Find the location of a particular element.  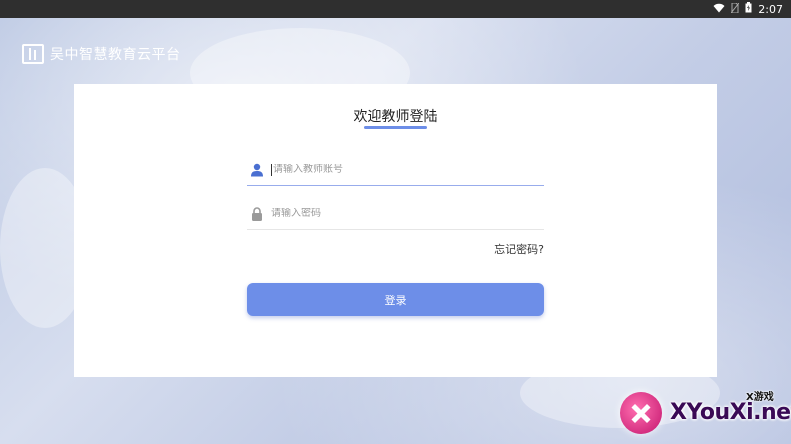

login-button: 登录 is located at coordinates (395, 299).